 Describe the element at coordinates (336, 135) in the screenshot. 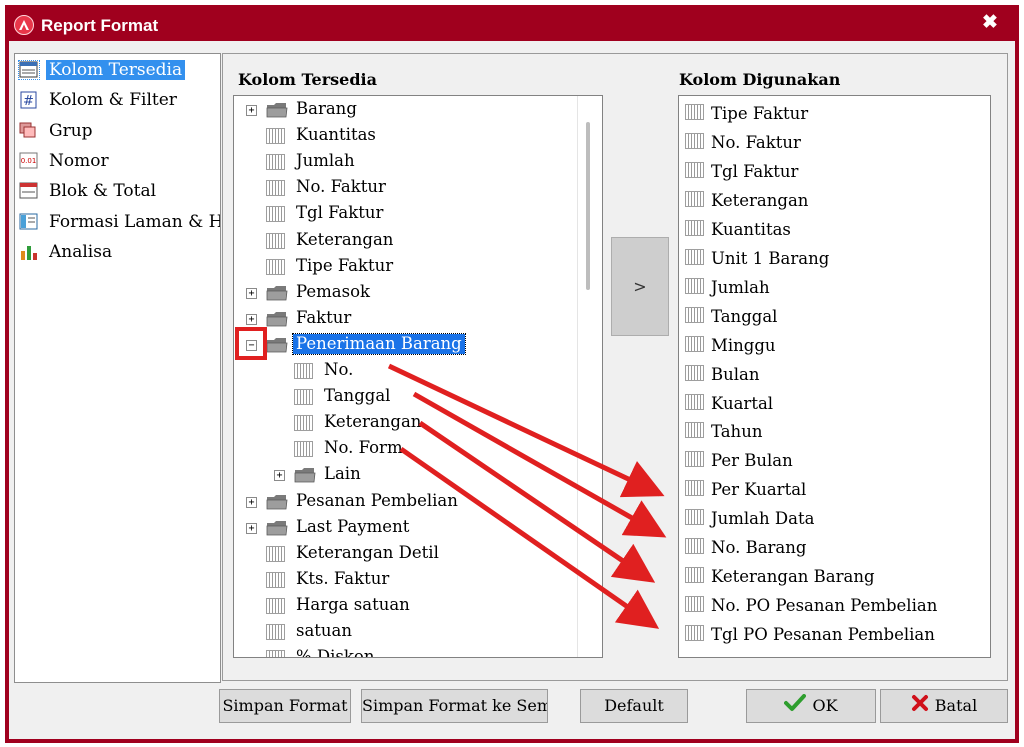

I see `tree-node-label: Kuantitas` at that location.